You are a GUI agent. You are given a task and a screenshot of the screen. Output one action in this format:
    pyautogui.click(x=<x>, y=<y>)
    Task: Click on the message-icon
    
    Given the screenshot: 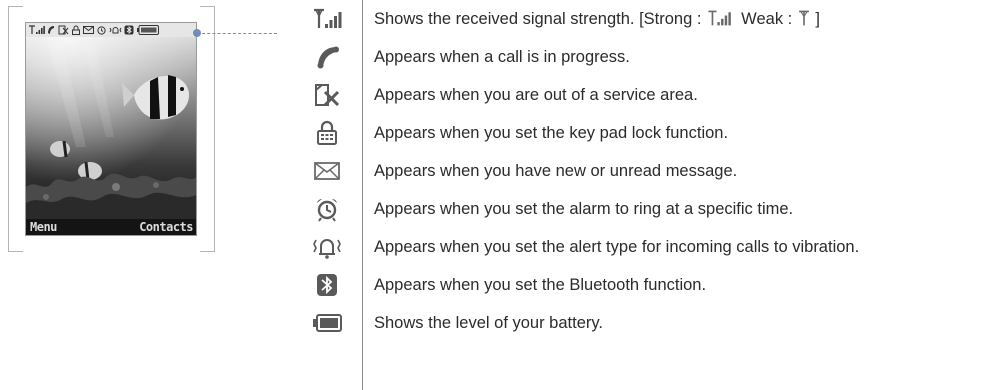 What is the action you would take?
    pyautogui.click(x=88, y=30)
    